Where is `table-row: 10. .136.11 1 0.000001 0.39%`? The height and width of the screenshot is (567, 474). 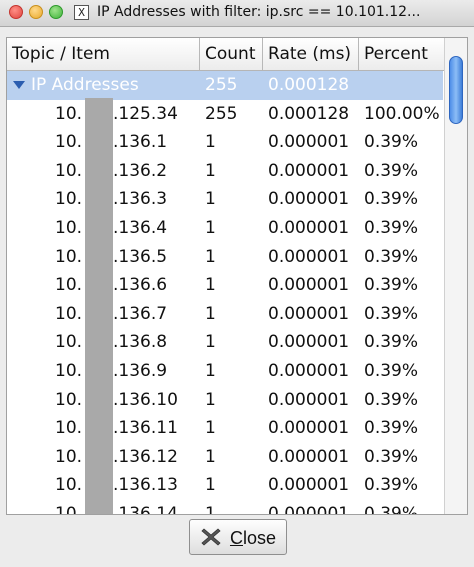 table-row: 10. .136.11 1 0.000001 0.39% is located at coordinates (225, 428).